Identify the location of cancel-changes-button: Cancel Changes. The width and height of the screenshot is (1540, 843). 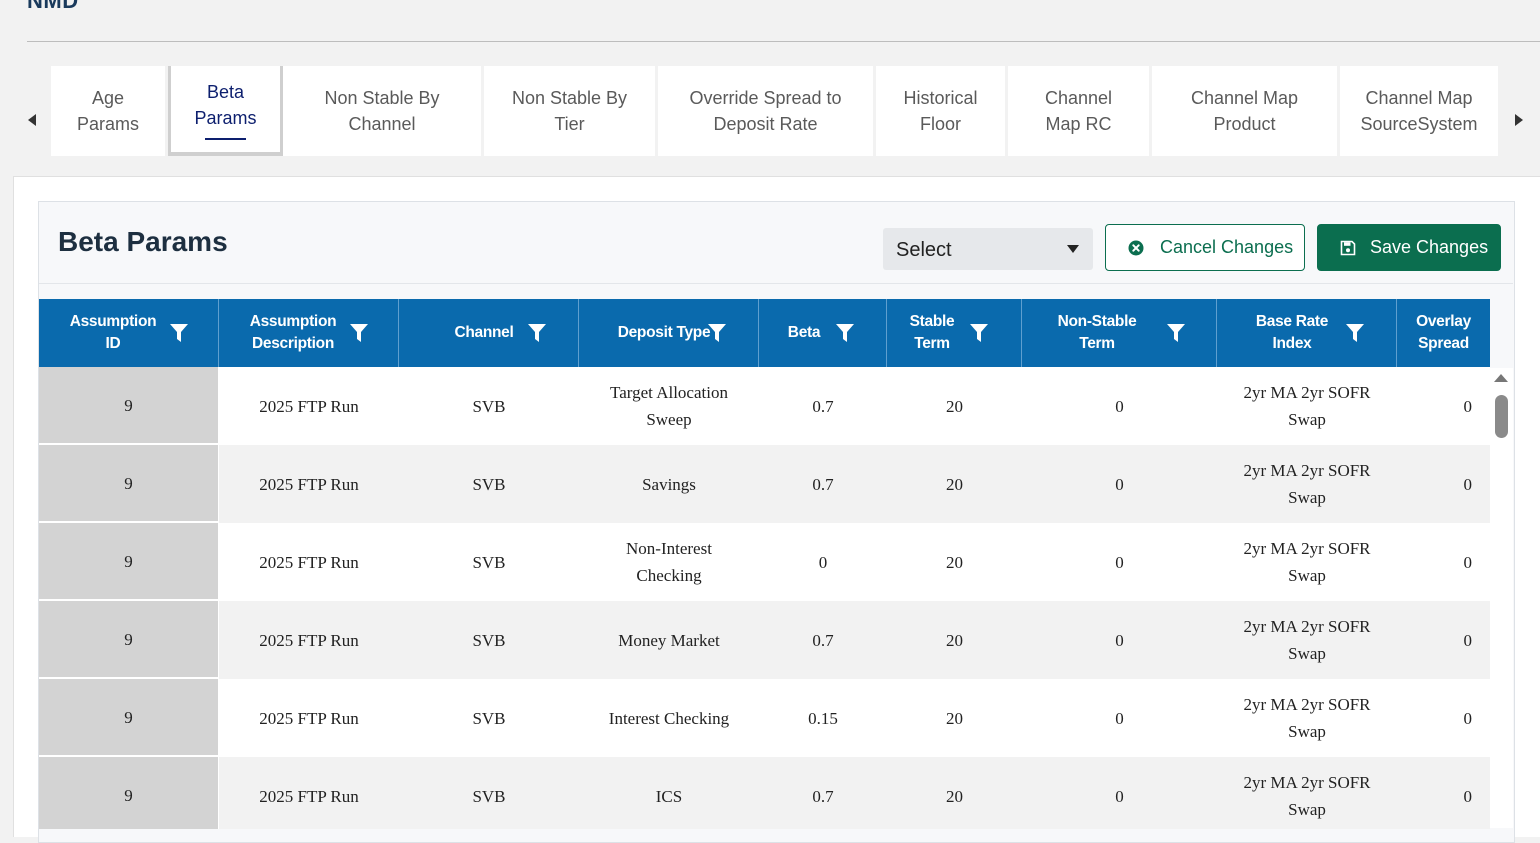
(1205, 247).